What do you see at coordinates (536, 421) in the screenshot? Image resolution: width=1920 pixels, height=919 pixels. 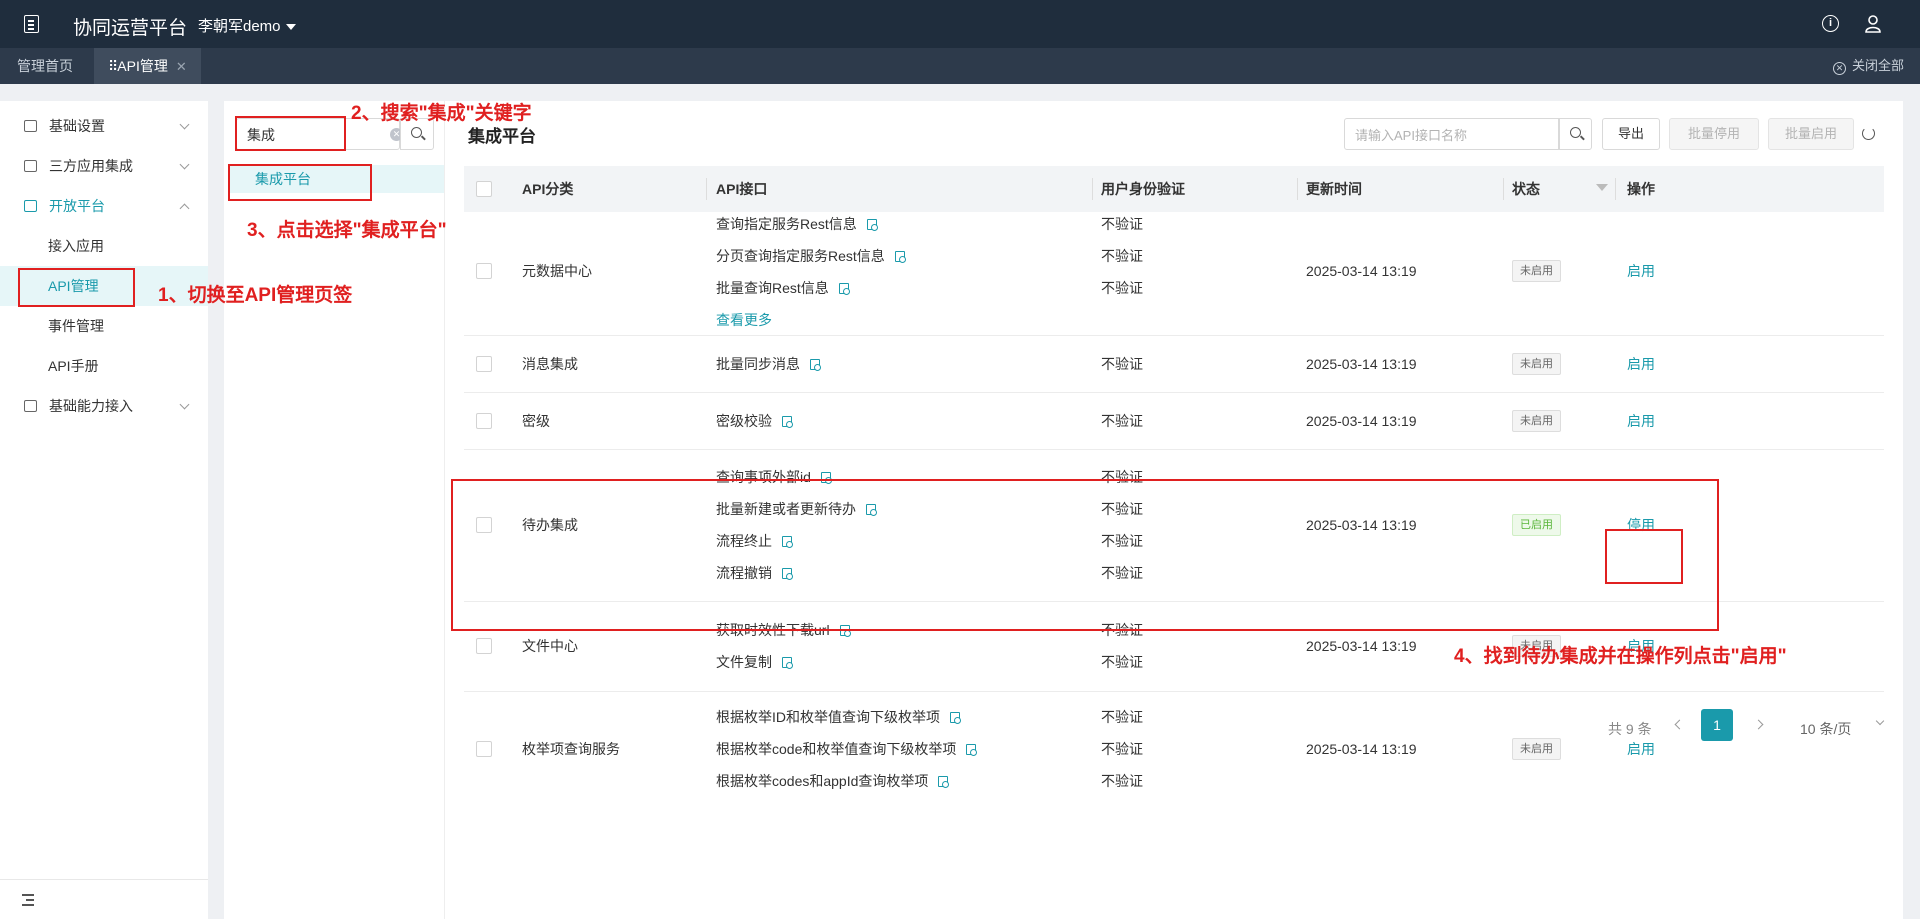 I see `api-category: 密级` at bounding box center [536, 421].